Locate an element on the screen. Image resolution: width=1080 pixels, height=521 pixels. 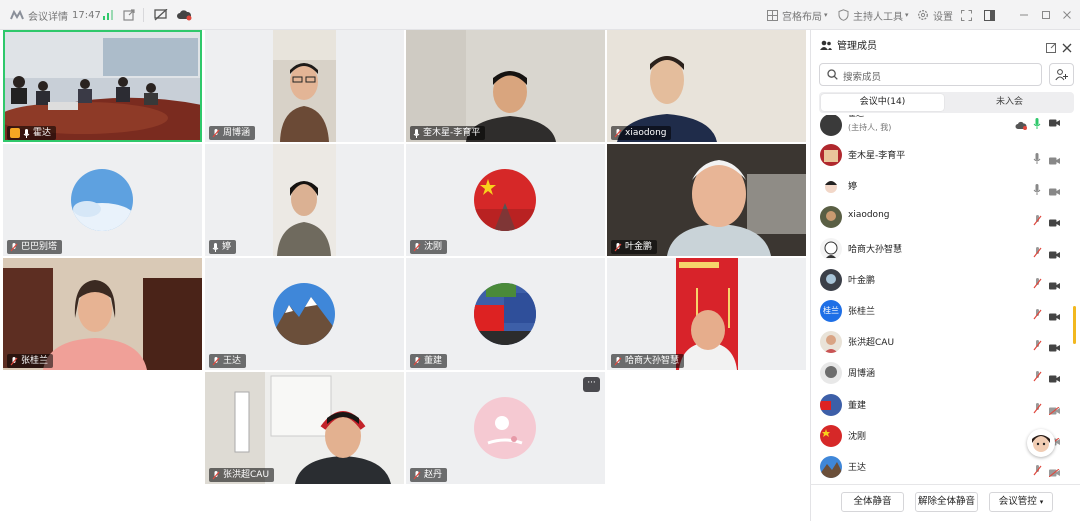
video-tile: 婷 is located at coordinates (304, 200).